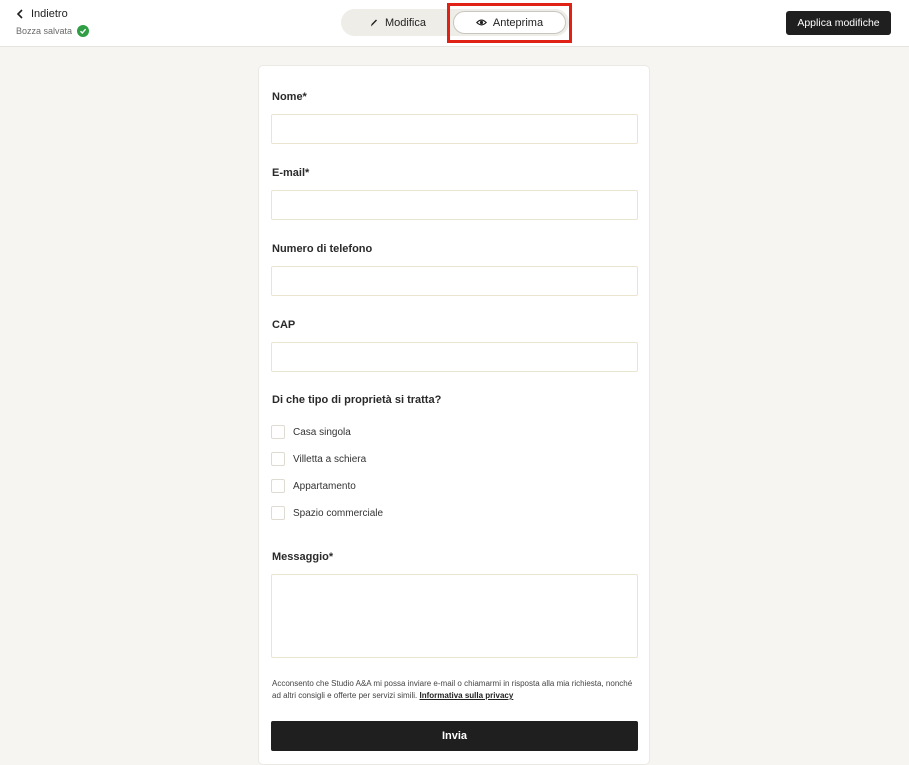  What do you see at coordinates (454, 616) in the screenshot?
I see `message-field` at bounding box center [454, 616].